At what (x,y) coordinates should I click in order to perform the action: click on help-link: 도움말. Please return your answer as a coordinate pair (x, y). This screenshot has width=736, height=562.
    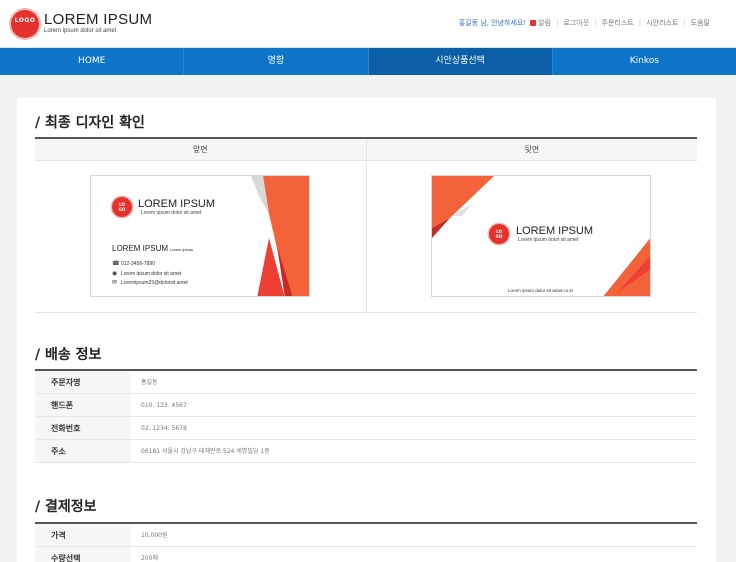
    Looking at the image, I should click on (700, 23).